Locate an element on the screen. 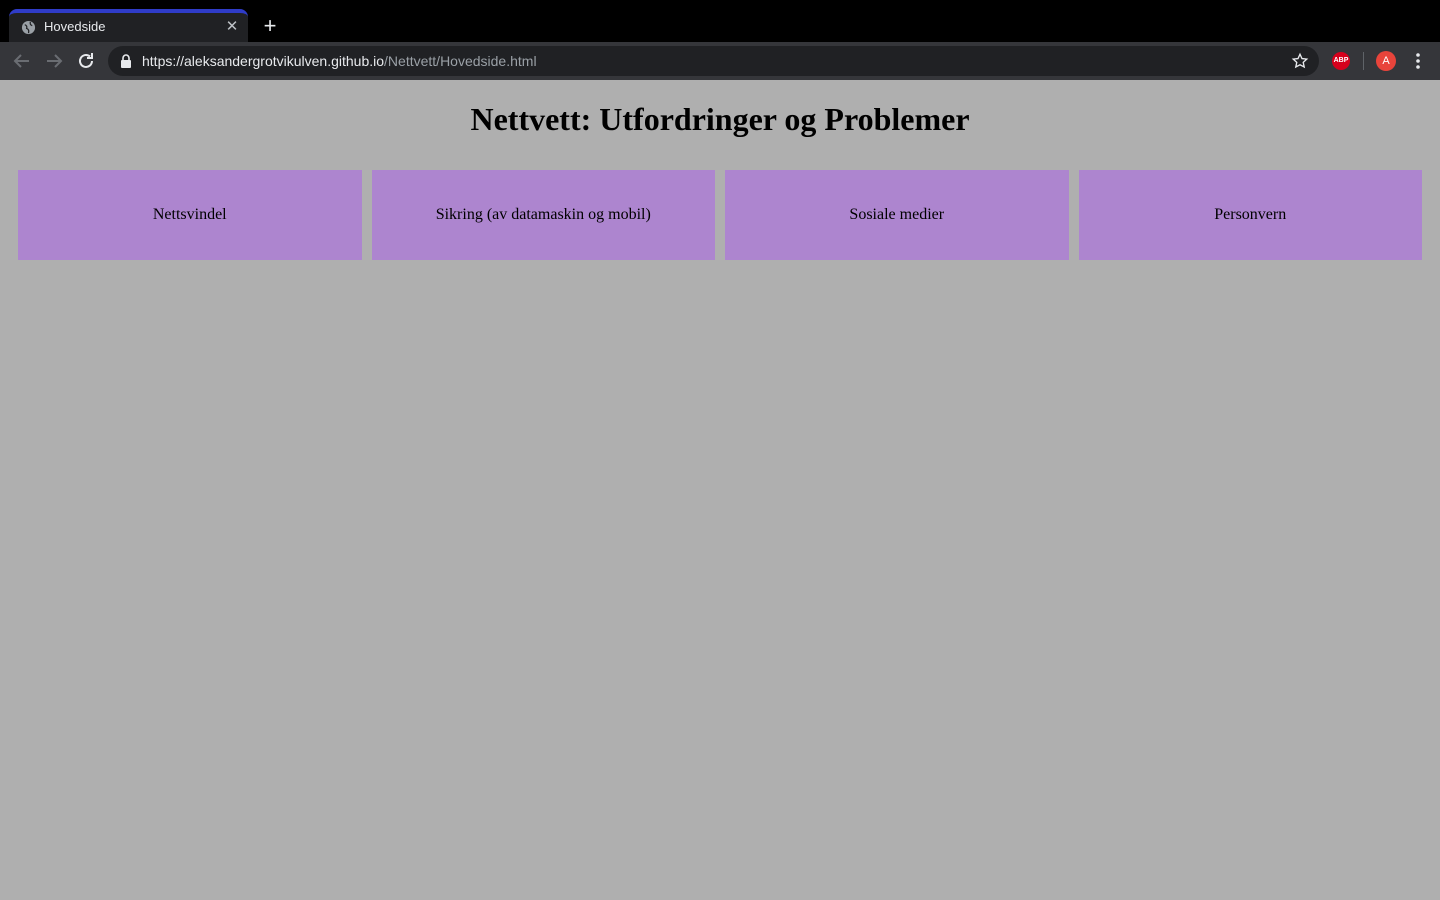 The image size is (1440, 900). card-sikring: Sikring (av datamaskin og mobil) is located at coordinates (543, 215).